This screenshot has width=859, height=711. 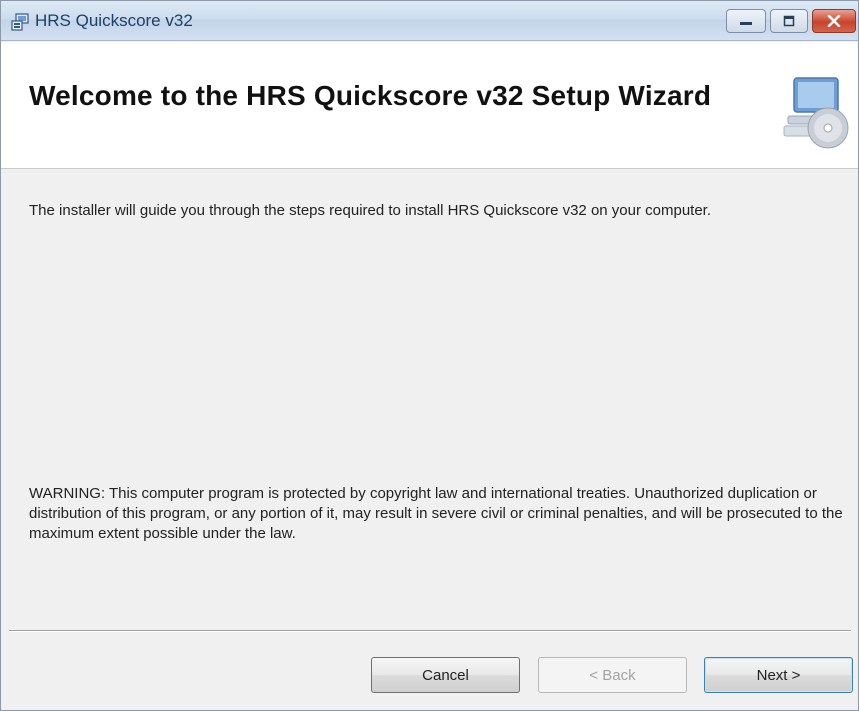 What do you see at coordinates (746, 23) in the screenshot?
I see `minimize-icon` at bounding box center [746, 23].